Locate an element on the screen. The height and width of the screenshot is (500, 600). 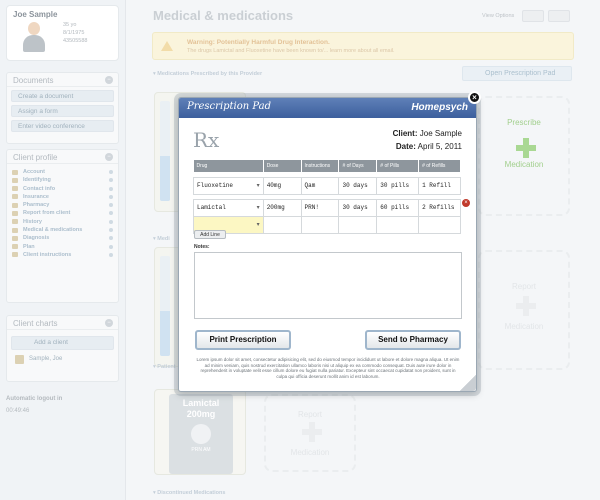
add-line-button: Add Line is located at coordinates (210, 234).